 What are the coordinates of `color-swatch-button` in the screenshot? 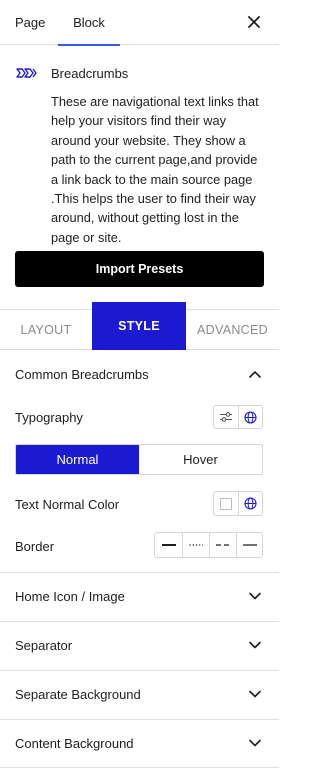 It's located at (226, 503).